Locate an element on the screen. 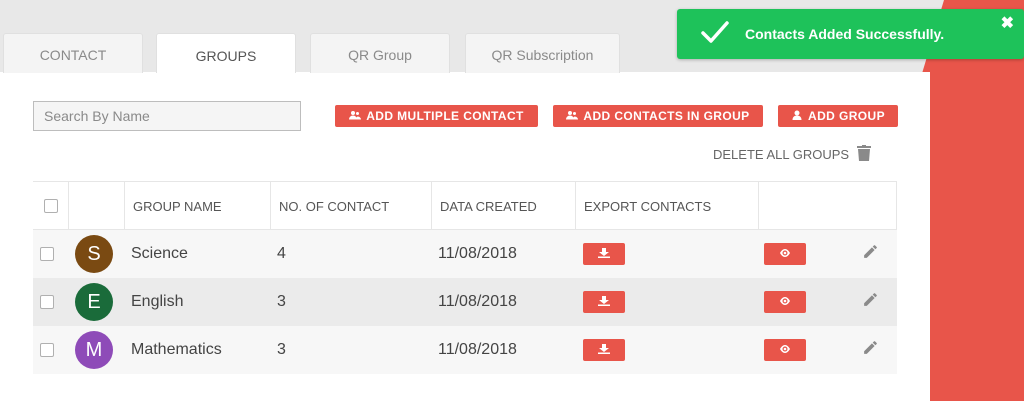 Image resolution: width=1024 pixels, height=401 pixels. tab-contact: CONTACT is located at coordinates (73, 54).